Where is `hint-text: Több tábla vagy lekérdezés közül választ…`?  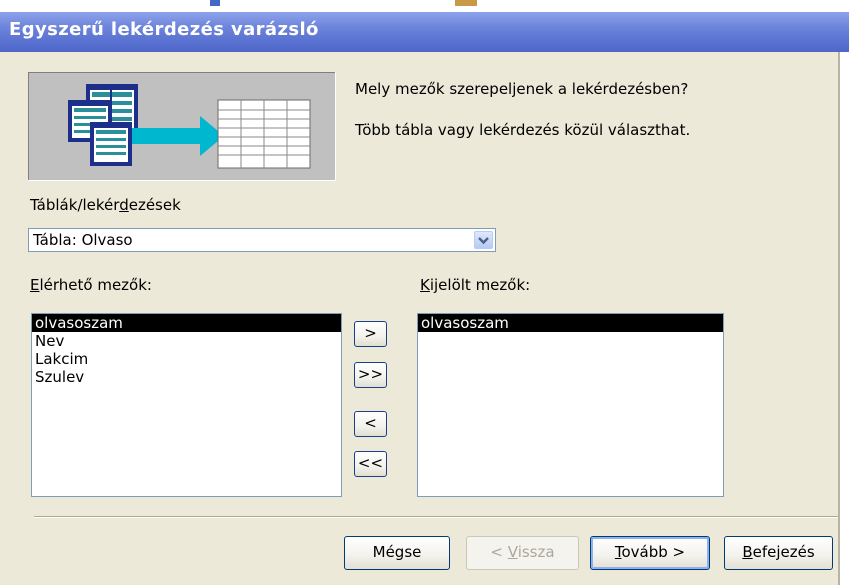
hint-text: Több tábla vagy lekérdezés közül választ… is located at coordinates (523, 130).